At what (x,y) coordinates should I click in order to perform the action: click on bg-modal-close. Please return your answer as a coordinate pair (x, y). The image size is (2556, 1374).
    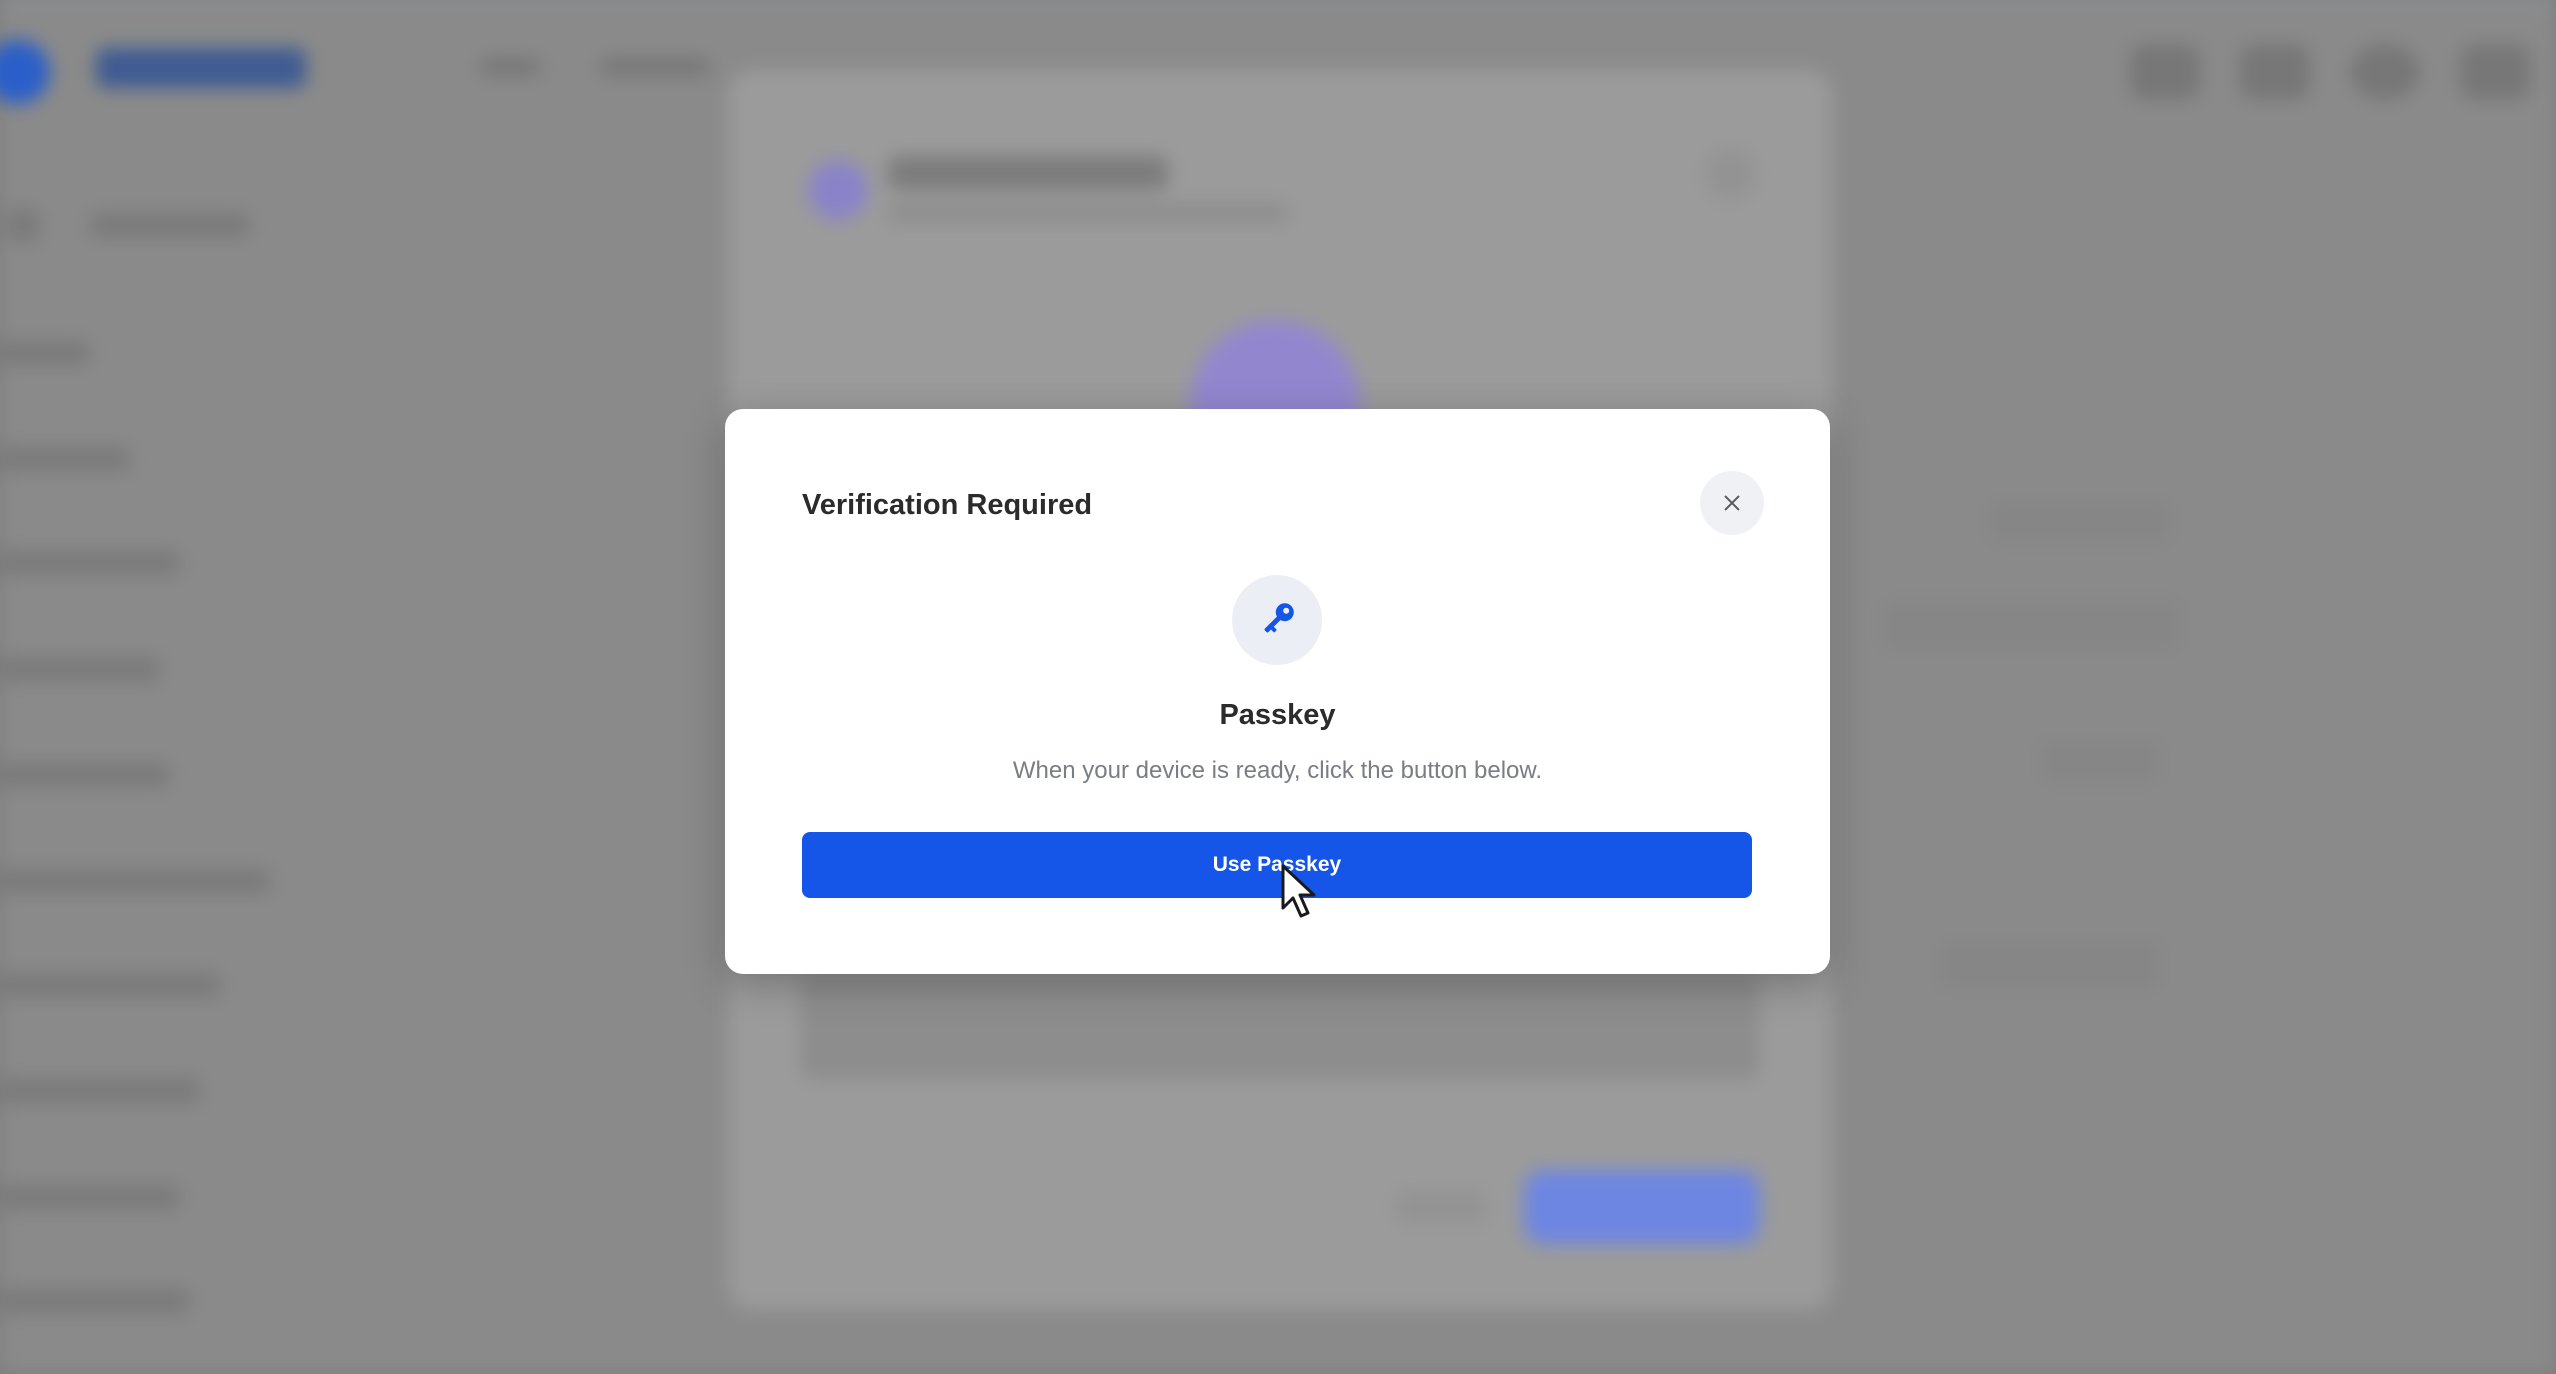
    Looking at the image, I should click on (1730, 174).